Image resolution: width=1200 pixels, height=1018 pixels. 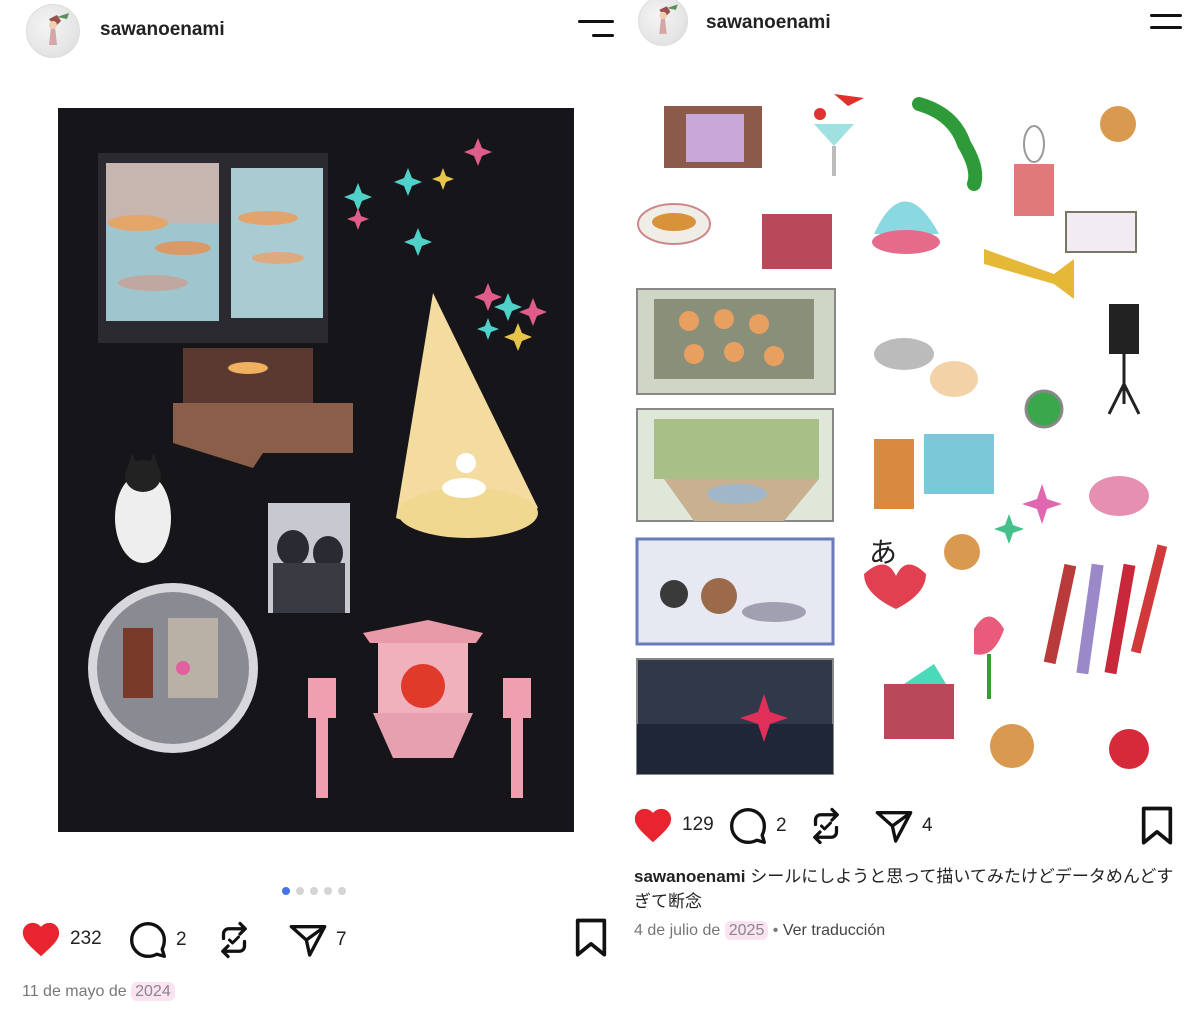 I want to click on date-year: 2025, so click(x=746, y=930).